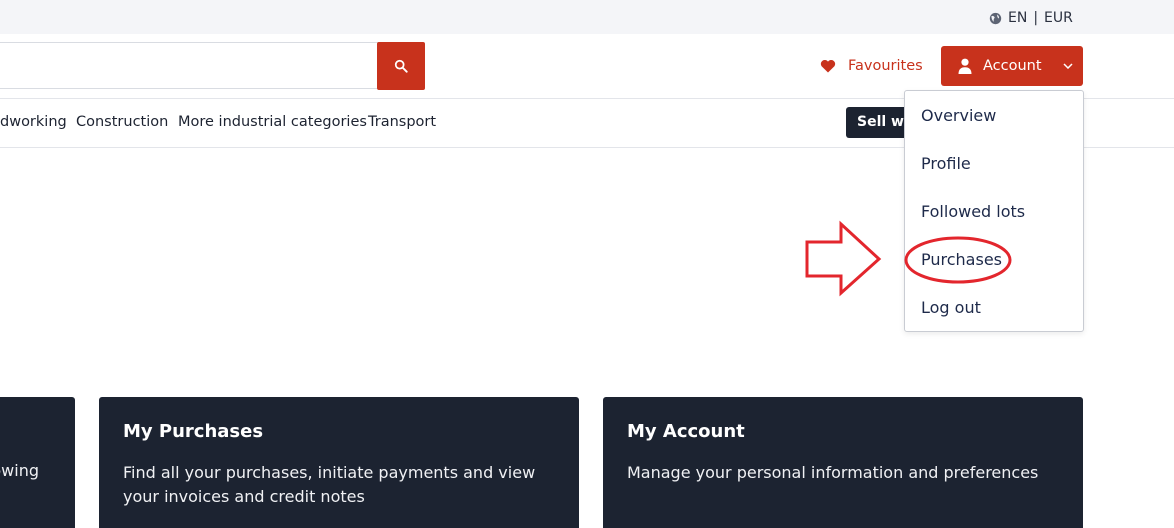 This screenshot has height=528, width=1174. I want to click on account-button: Account, so click(1012, 66).